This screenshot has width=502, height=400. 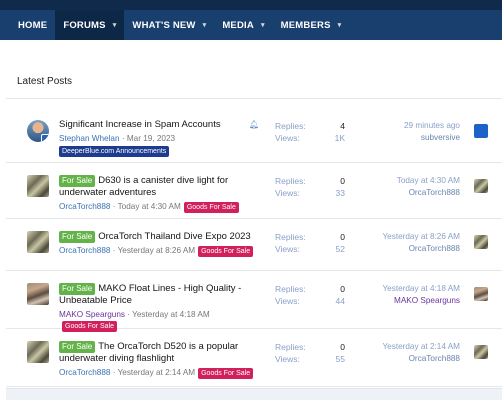 I want to click on views-count: 33, so click(x=340, y=193).